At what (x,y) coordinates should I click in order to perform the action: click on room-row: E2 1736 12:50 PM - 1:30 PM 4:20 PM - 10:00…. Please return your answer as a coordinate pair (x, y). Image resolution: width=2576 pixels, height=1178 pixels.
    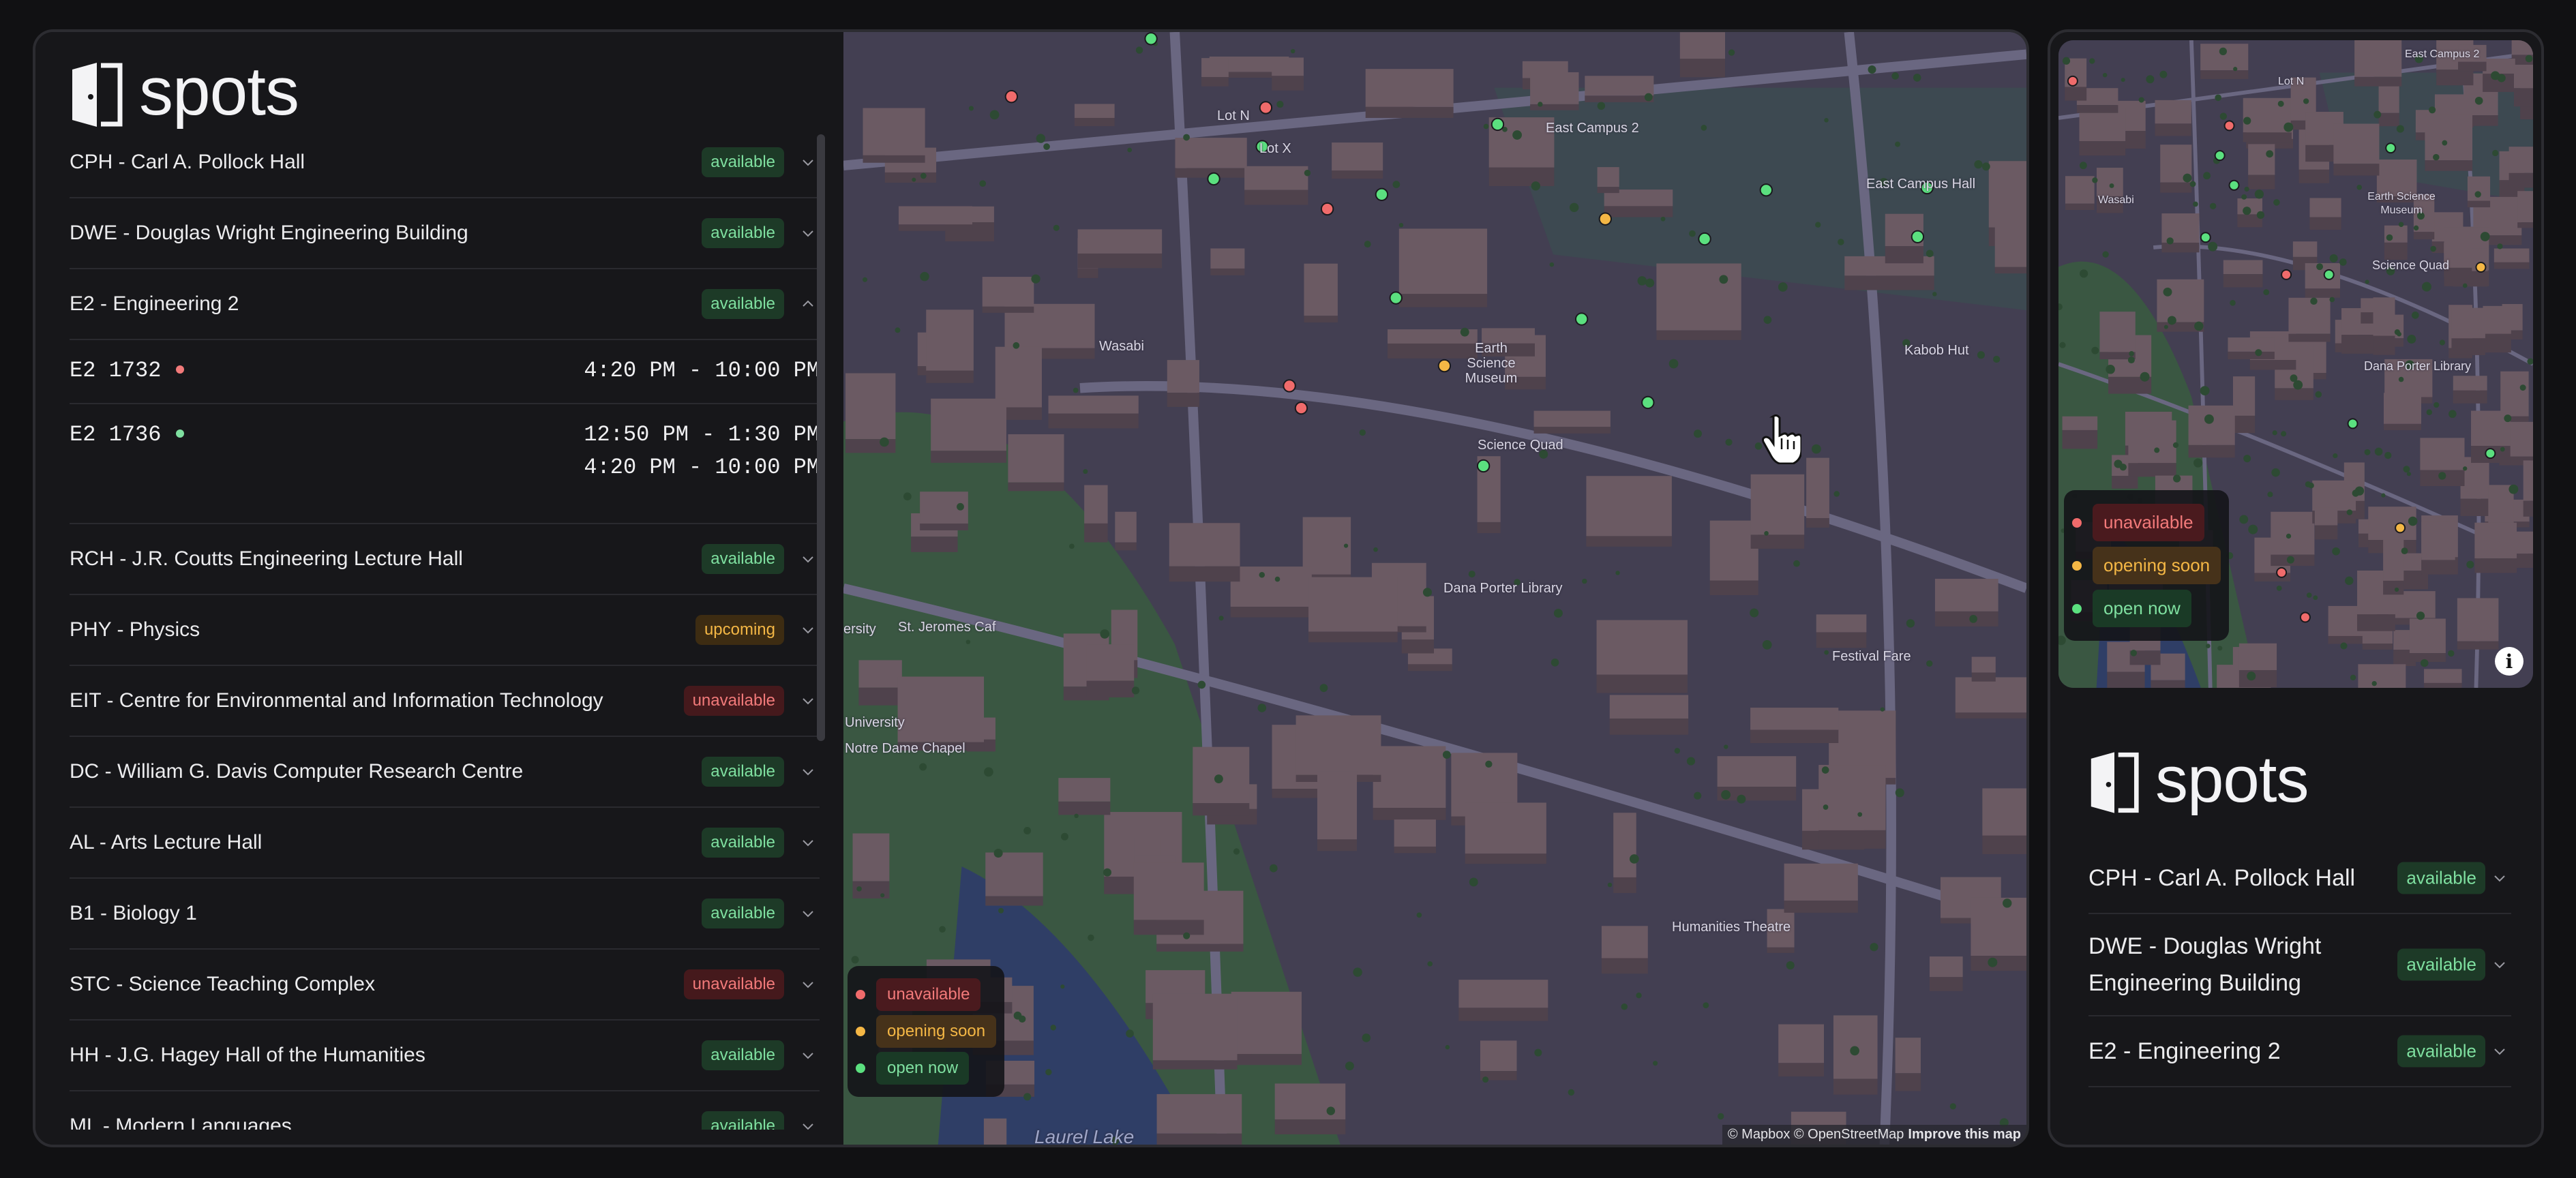
    Looking at the image, I should click on (445, 452).